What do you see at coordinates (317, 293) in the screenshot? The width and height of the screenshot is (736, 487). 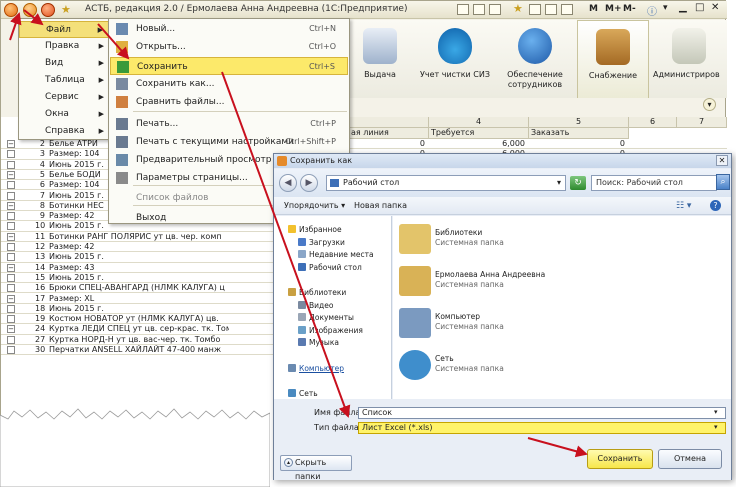 I see `nav-item: Библиотеки` at bounding box center [317, 293].